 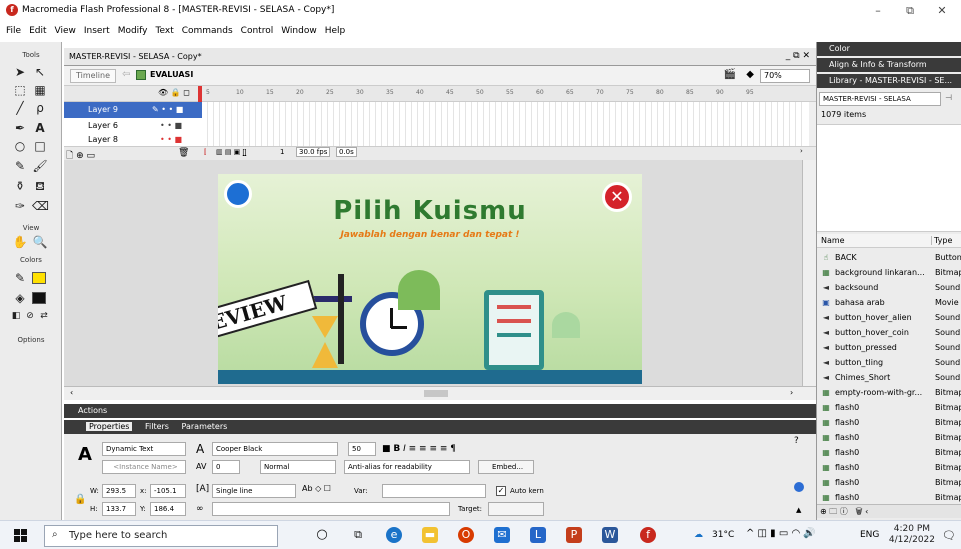 I want to click on scroll-thumb, so click(x=436, y=393).